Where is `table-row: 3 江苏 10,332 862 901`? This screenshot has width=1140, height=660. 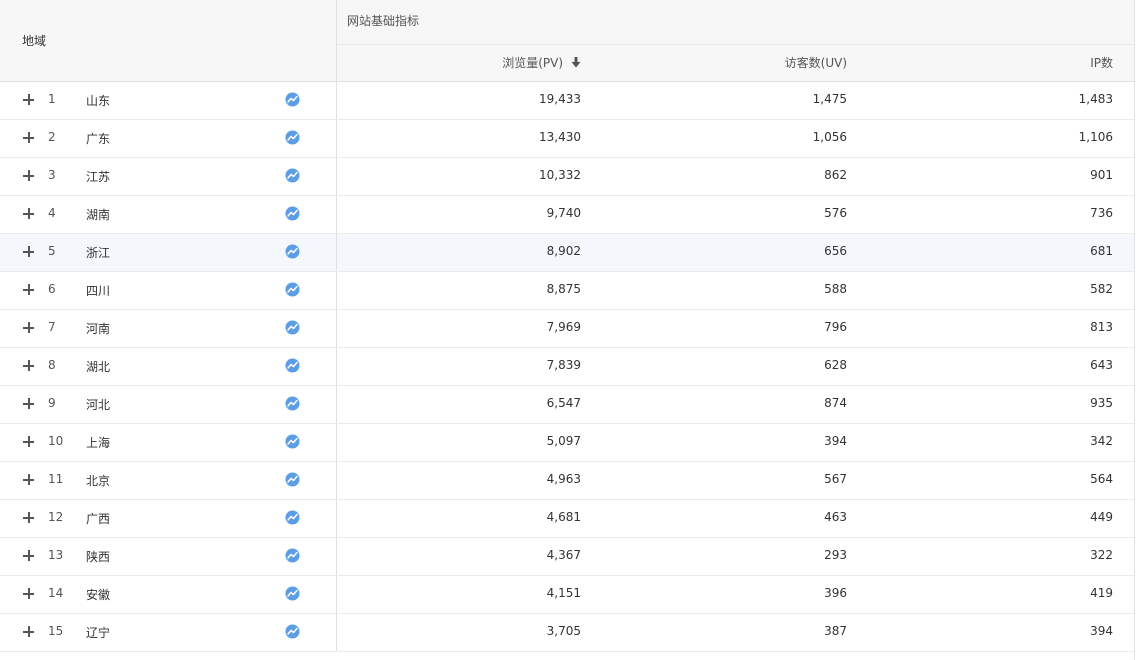 table-row: 3 江苏 10,332 862 901 is located at coordinates (567, 177).